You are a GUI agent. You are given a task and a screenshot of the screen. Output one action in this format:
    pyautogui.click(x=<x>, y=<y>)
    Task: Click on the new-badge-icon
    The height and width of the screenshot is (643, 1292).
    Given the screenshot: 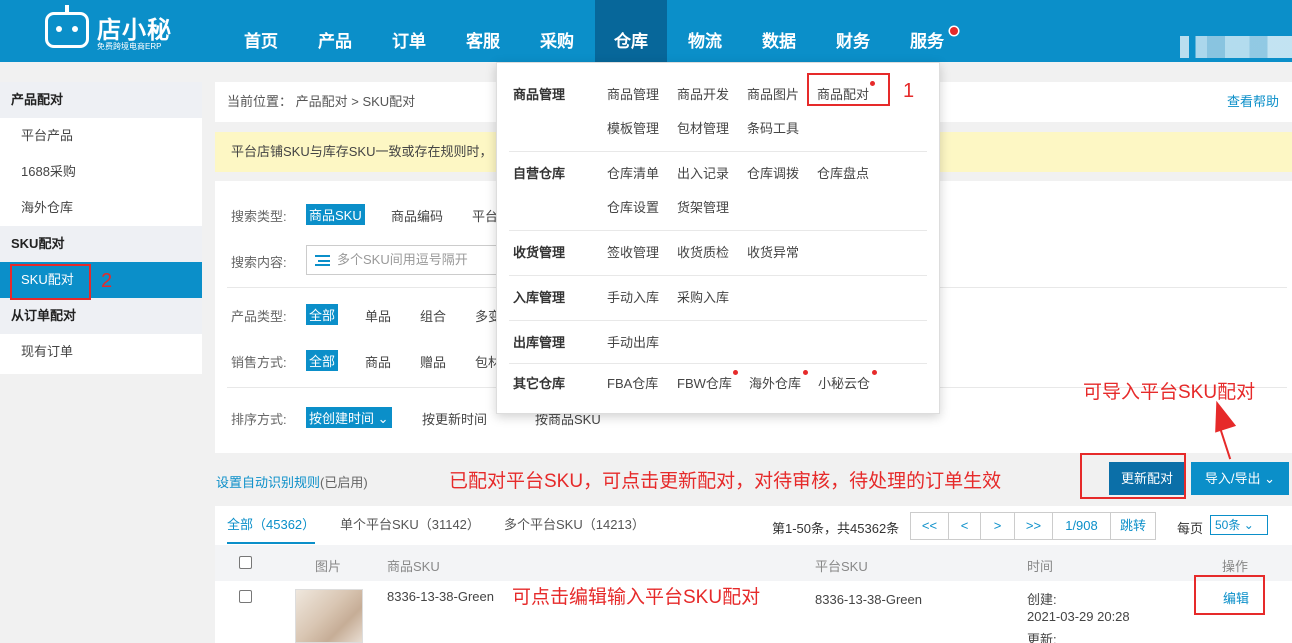 What is the action you would take?
    pyautogui.click(x=805, y=372)
    